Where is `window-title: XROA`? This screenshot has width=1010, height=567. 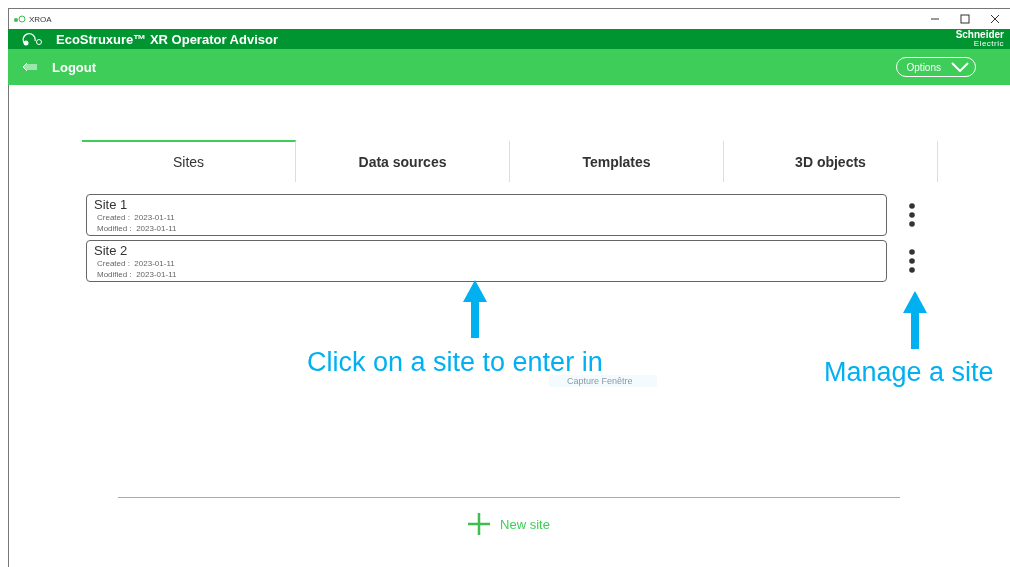 window-title: XROA is located at coordinates (40, 19).